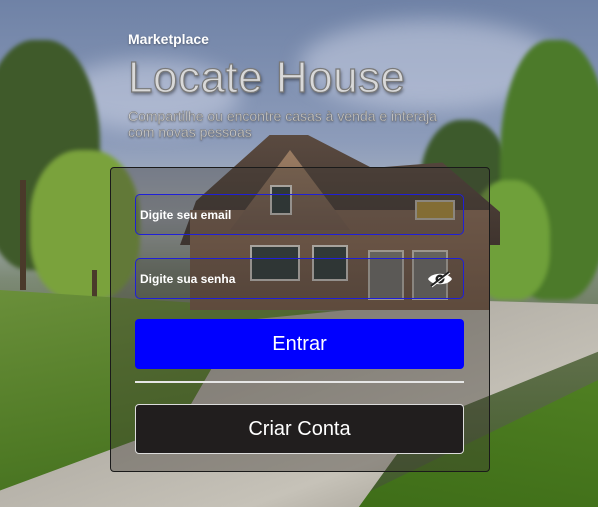  I want to click on email-input, so click(299, 214).